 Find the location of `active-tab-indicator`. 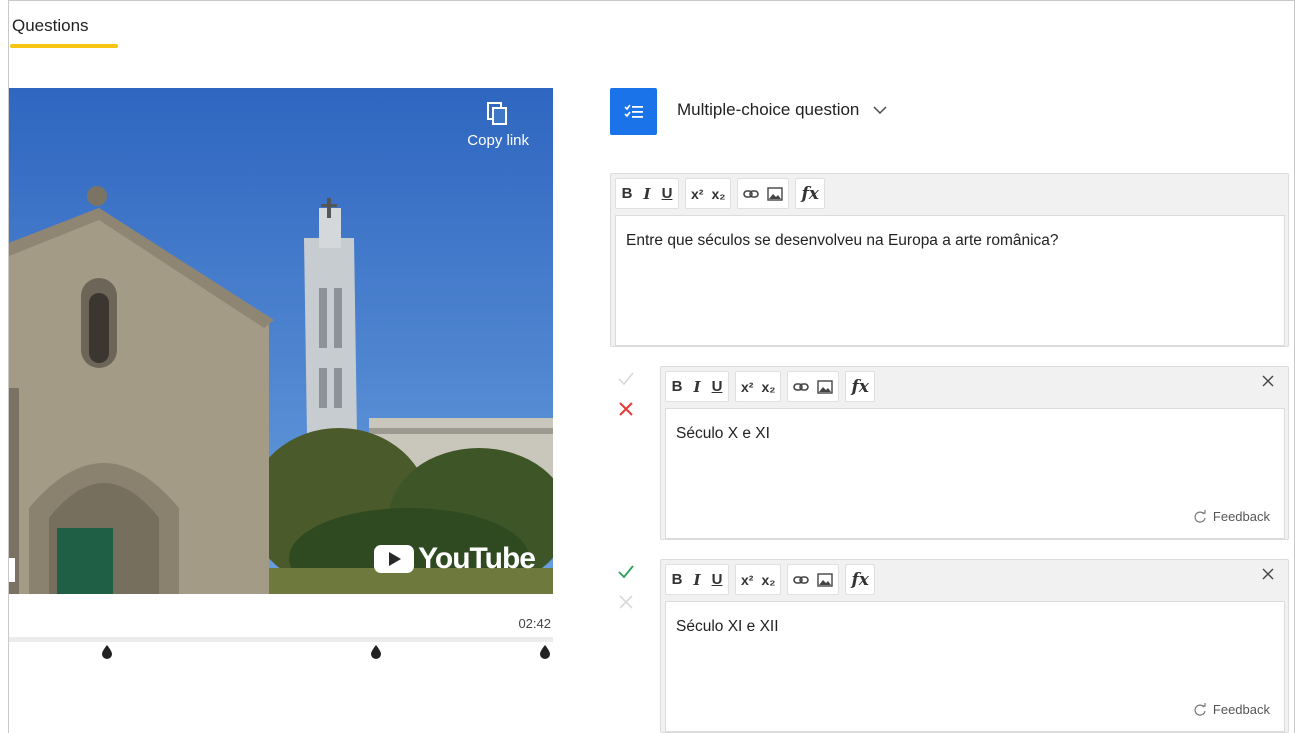

active-tab-indicator is located at coordinates (64, 46).